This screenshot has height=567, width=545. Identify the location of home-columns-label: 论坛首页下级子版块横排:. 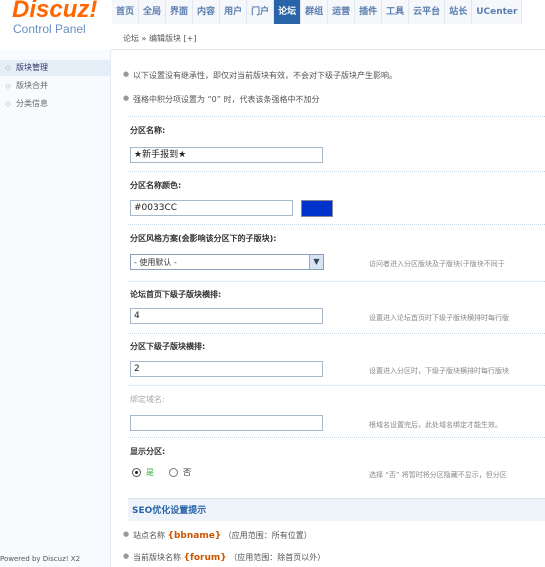
(176, 294).